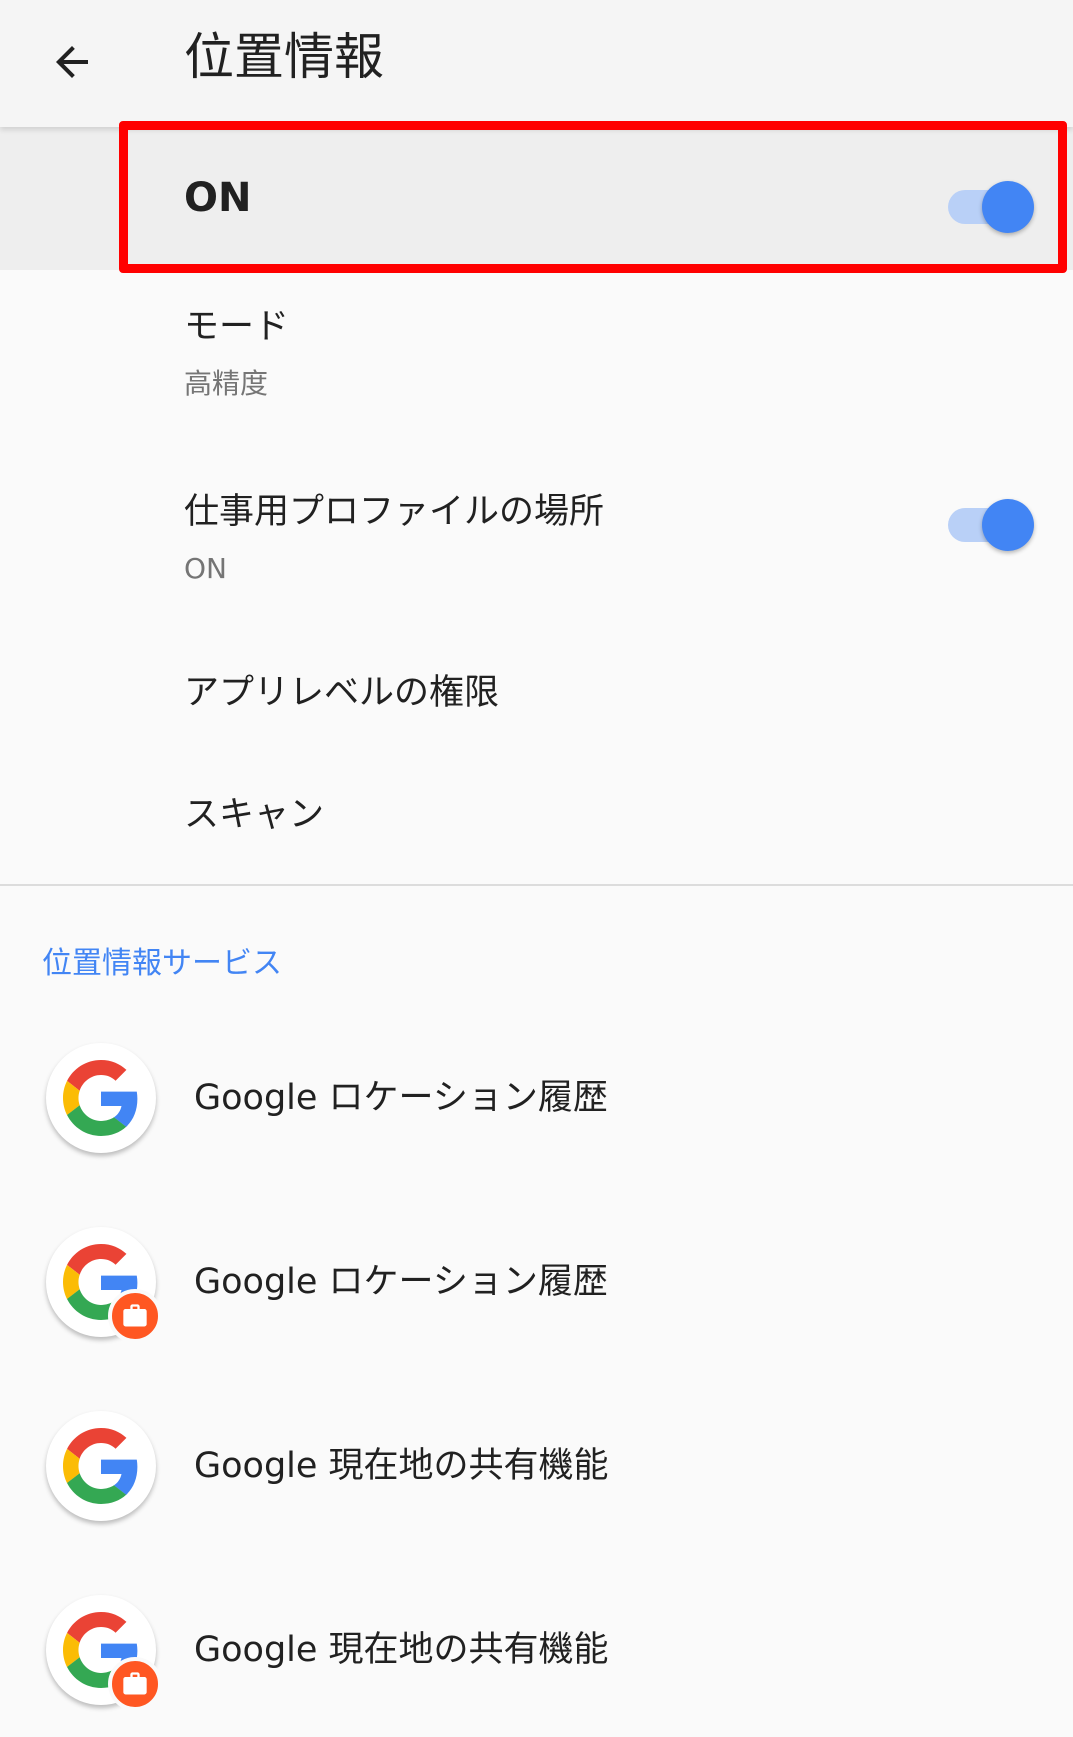  Describe the element at coordinates (593, 197) in the screenshot. I see `highlight-annotation-box` at that location.